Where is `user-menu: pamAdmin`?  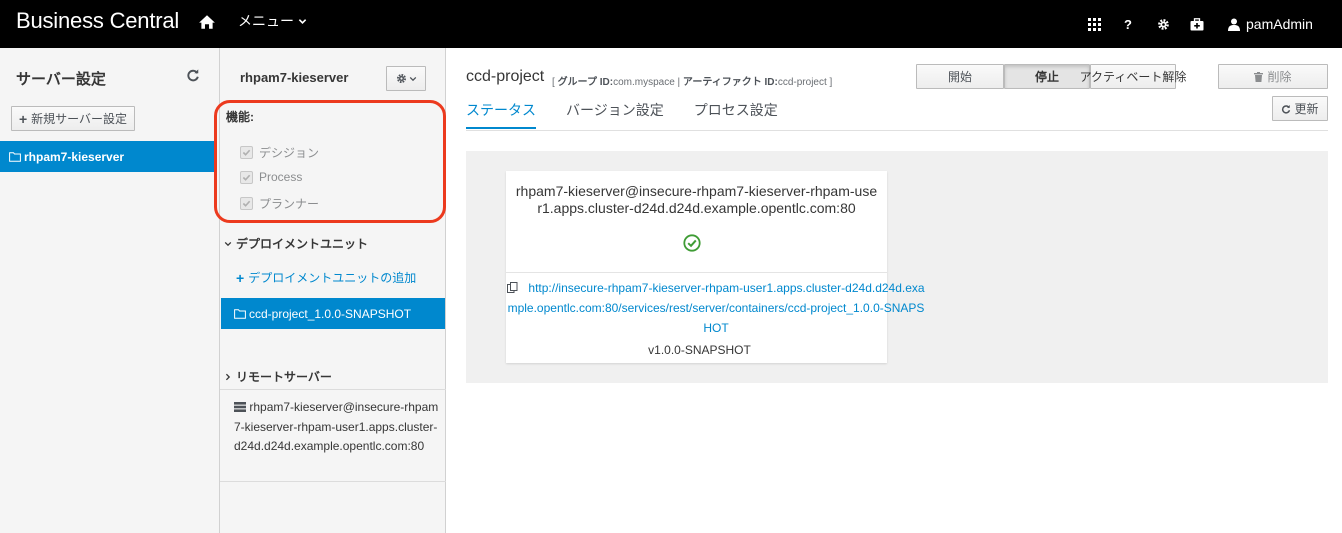 user-menu: pamAdmin is located at coordinates (1285, 24).